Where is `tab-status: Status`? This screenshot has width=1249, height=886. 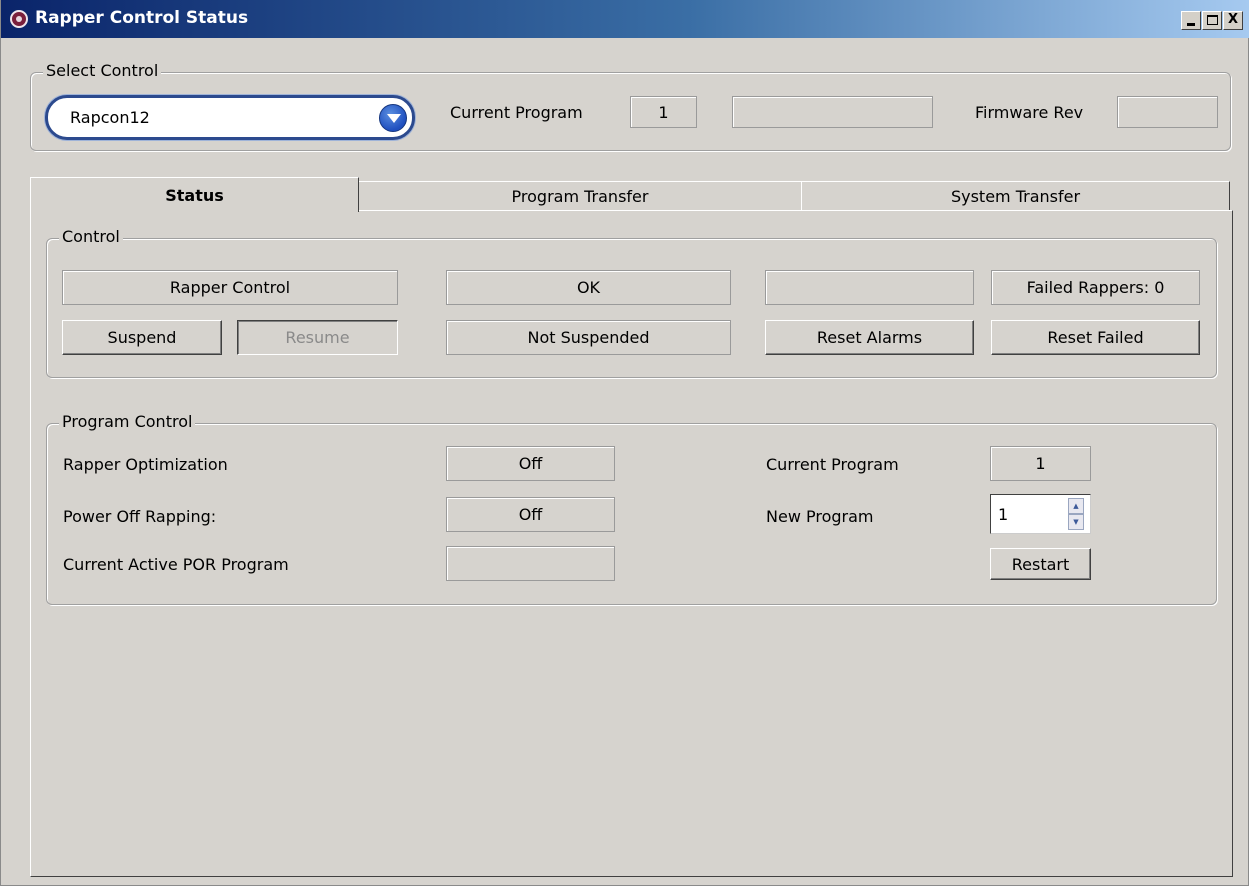 tab-status: Status is located at coordinates (194, 194).